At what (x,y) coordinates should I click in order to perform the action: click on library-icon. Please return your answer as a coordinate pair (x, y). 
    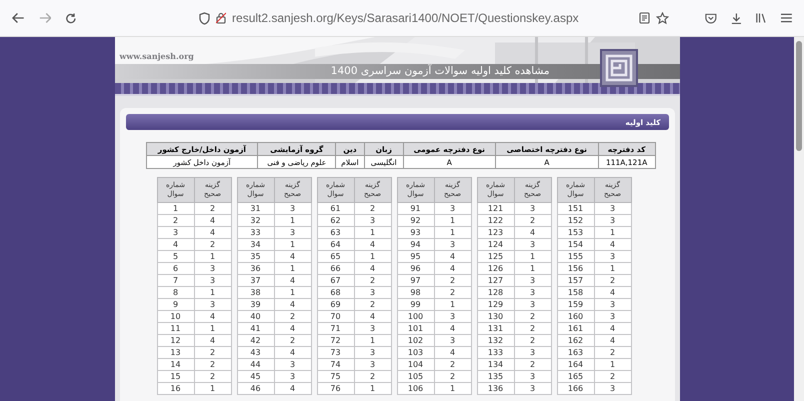
    Looking at the image, I should click on (761, 18).